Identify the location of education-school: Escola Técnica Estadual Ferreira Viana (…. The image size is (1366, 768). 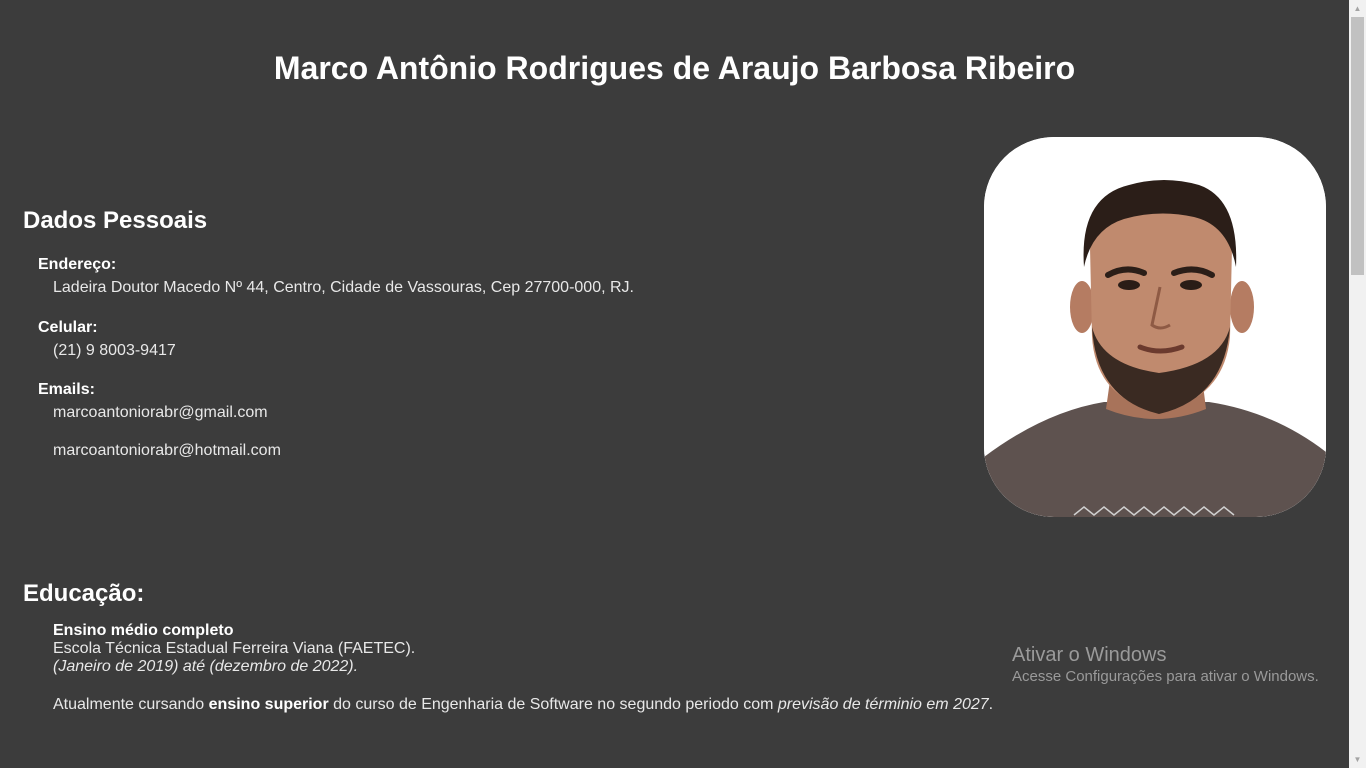
(234, 648).